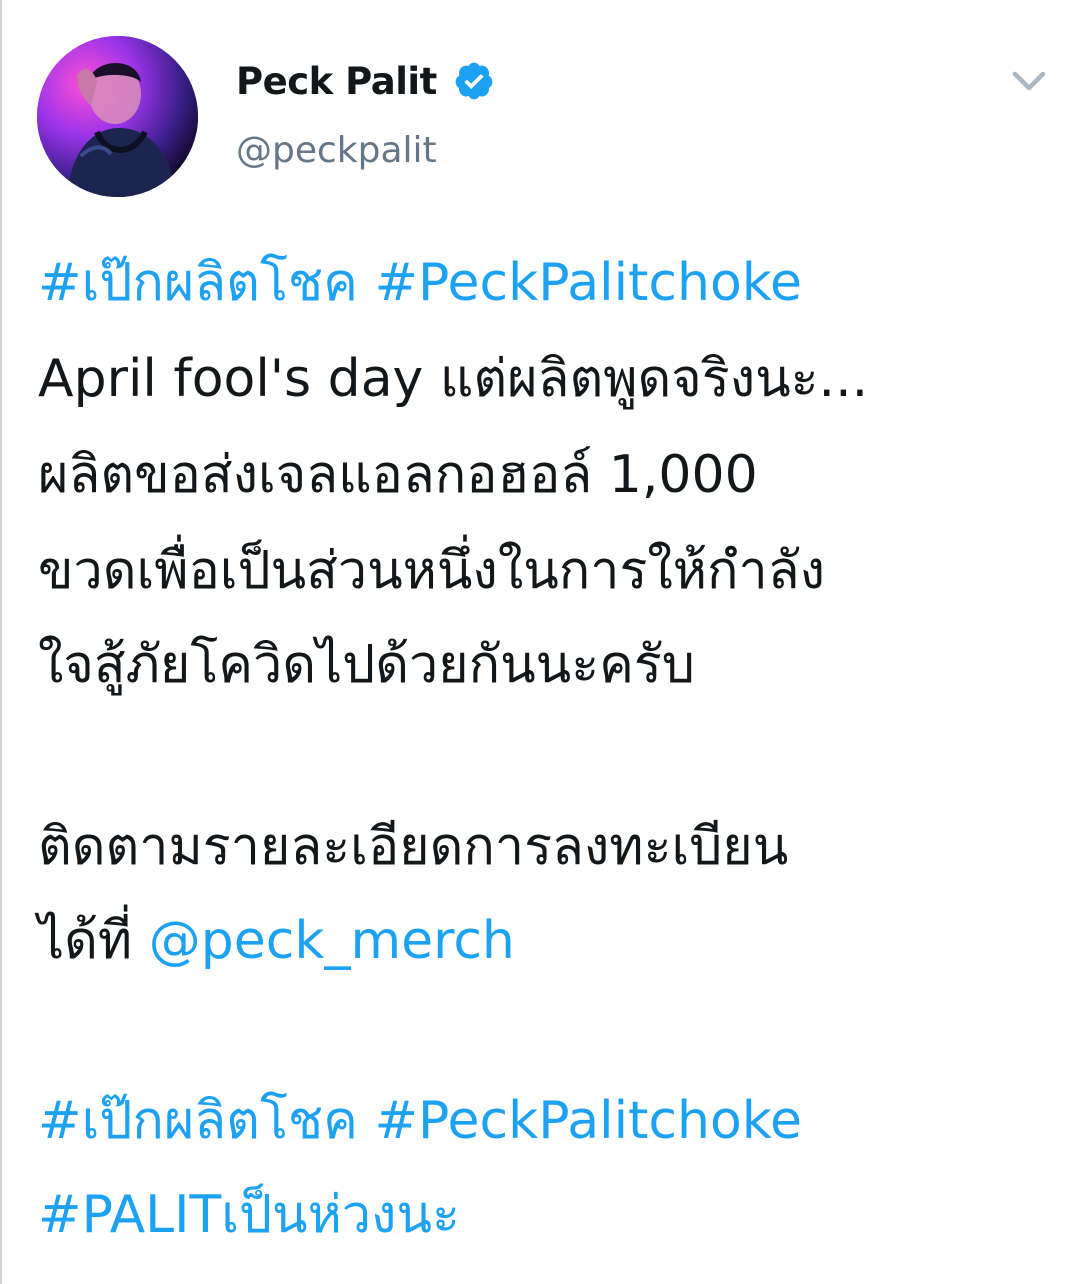 The height and width of the screenshot is (1284, 1080). Describe the element at coordinates (366, 665) in the screenshot. I see `tweet-text-line: ใจสู้ภัยโควิดไปด้วยกันนะครับ` at that location.